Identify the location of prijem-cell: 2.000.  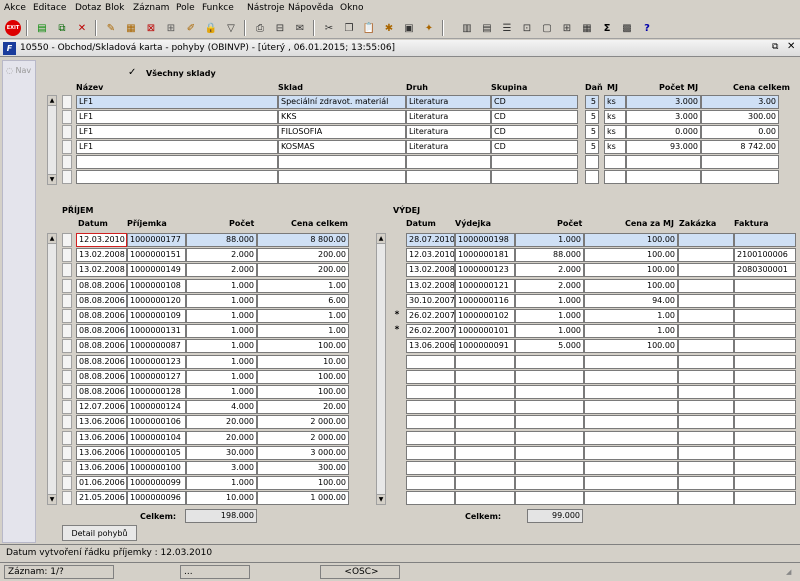
(221, 270).